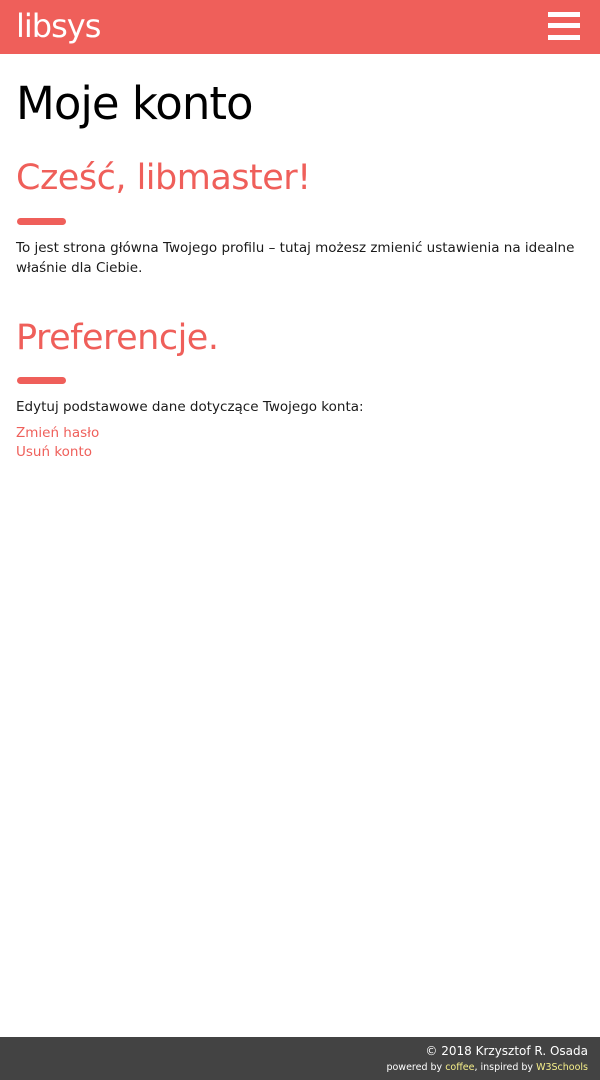 This screenshot has height=1080, width=600. What do you see at coordinates (562, 1067) in the screenshot?
I see `w3schools-link: W3Schools` at bounding box center [562, 1067].